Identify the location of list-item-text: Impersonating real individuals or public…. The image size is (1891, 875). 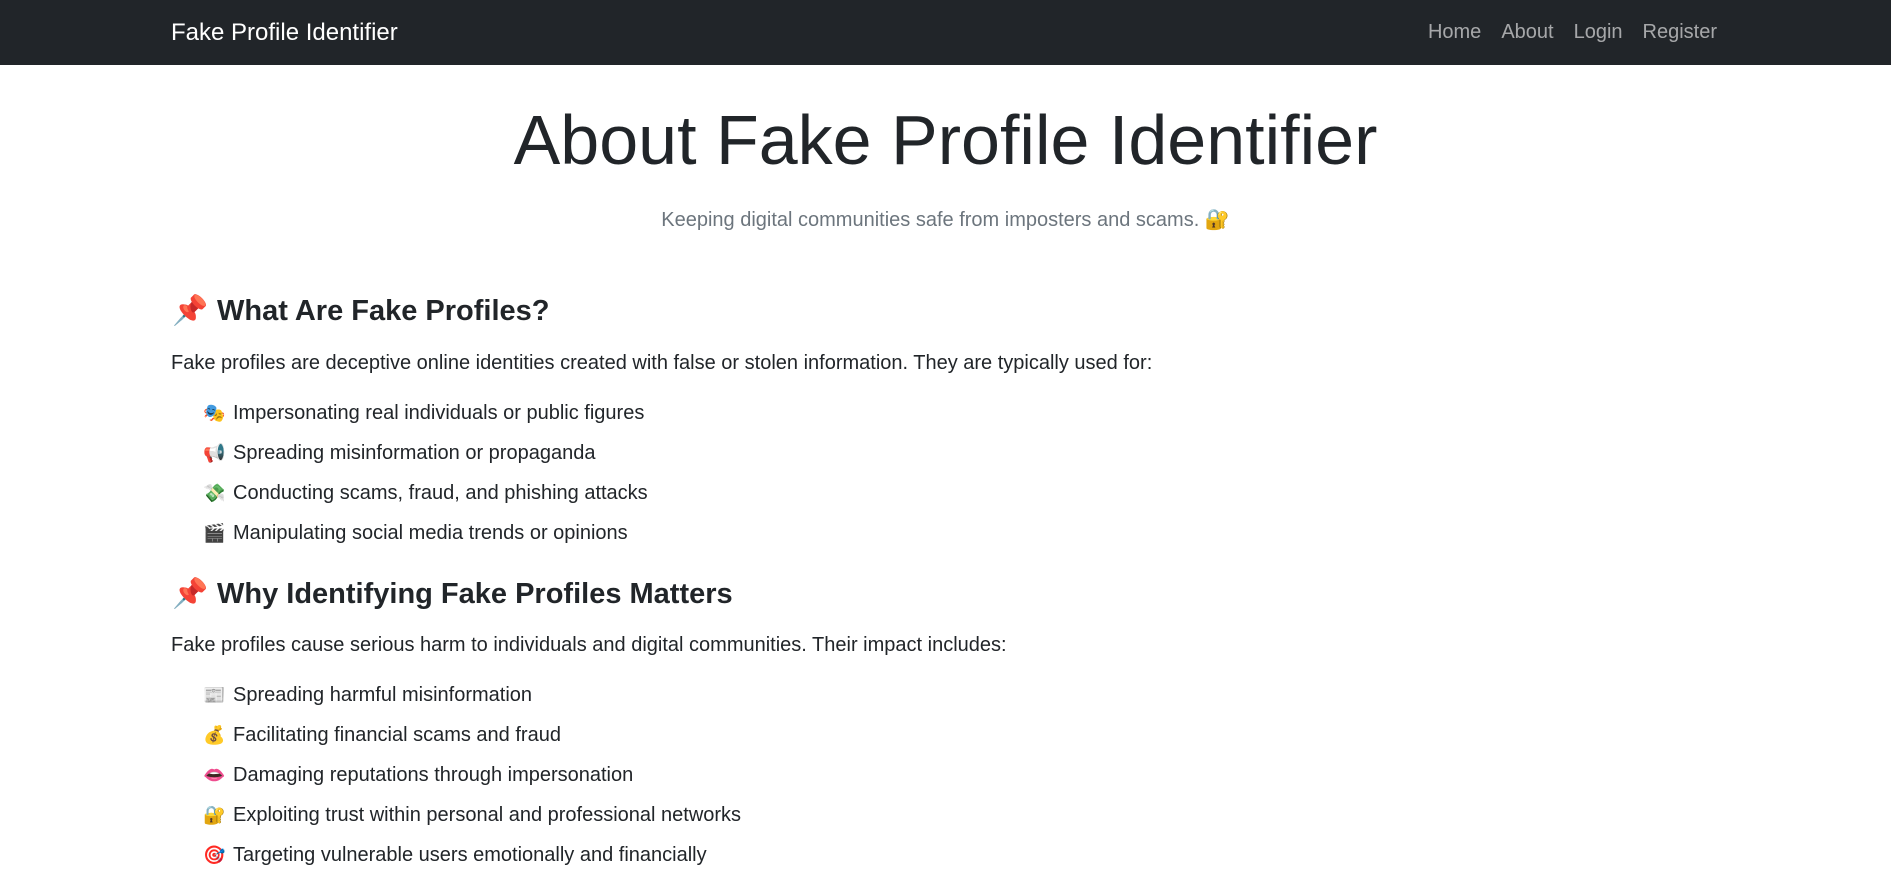
(439, 412).